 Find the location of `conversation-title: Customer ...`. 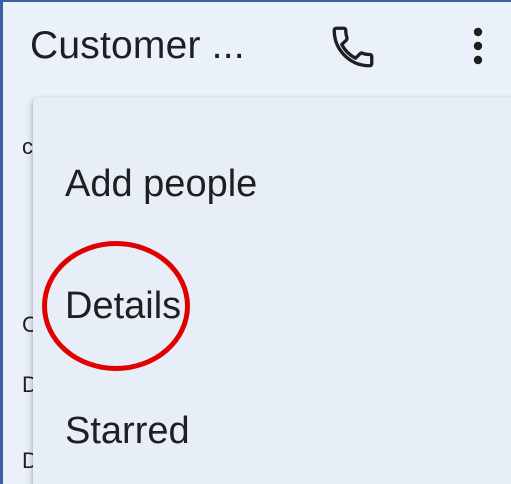

conversation-title: Customer ... is located at coordinates (137, 46).